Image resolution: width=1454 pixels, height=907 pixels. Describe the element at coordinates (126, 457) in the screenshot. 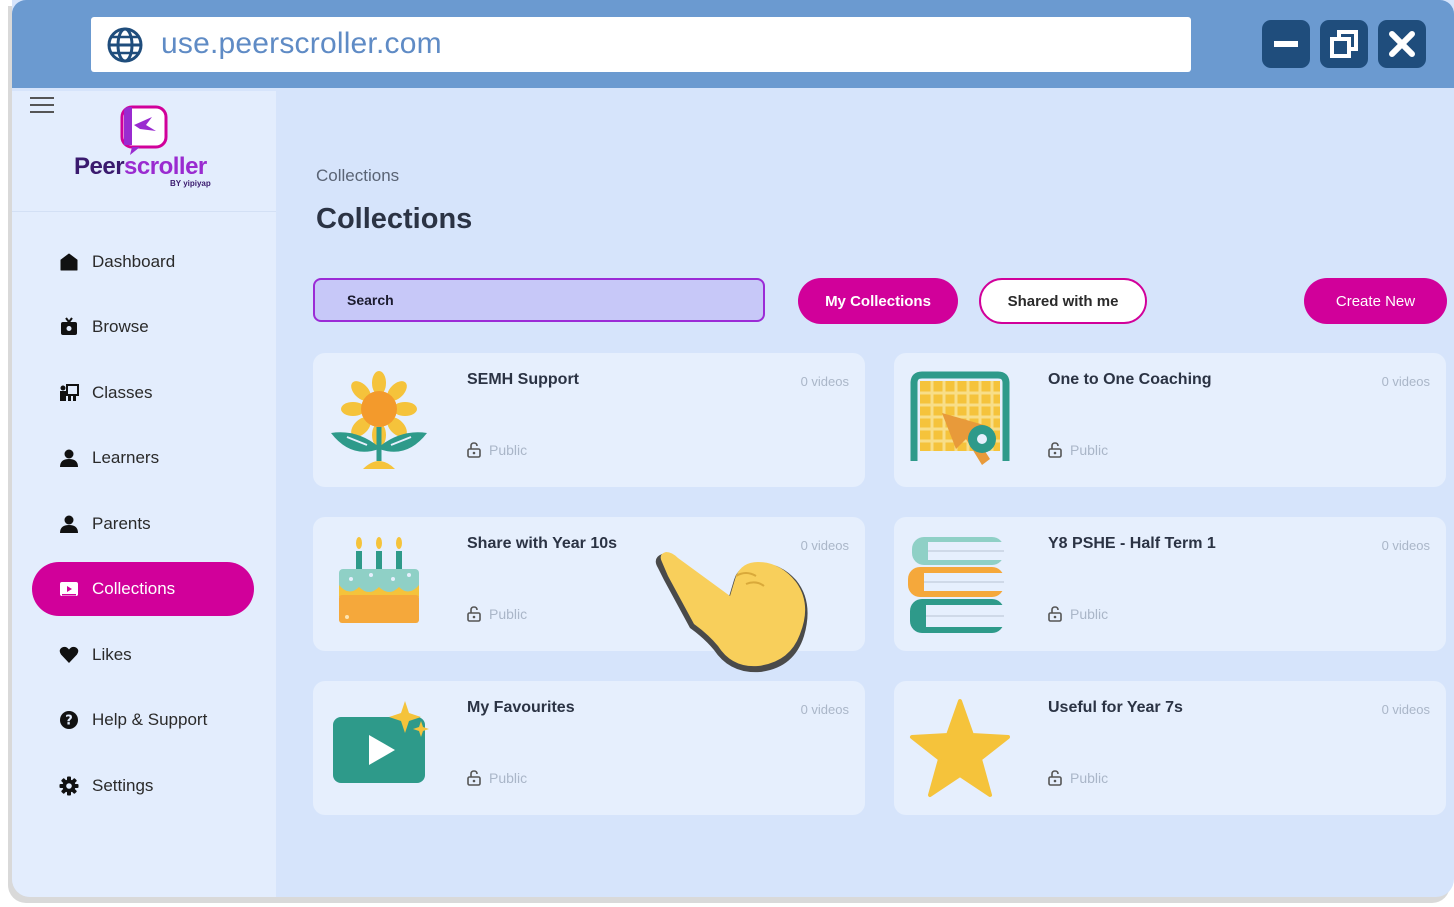

I see `sidebar-item-label: Learners` at that location.